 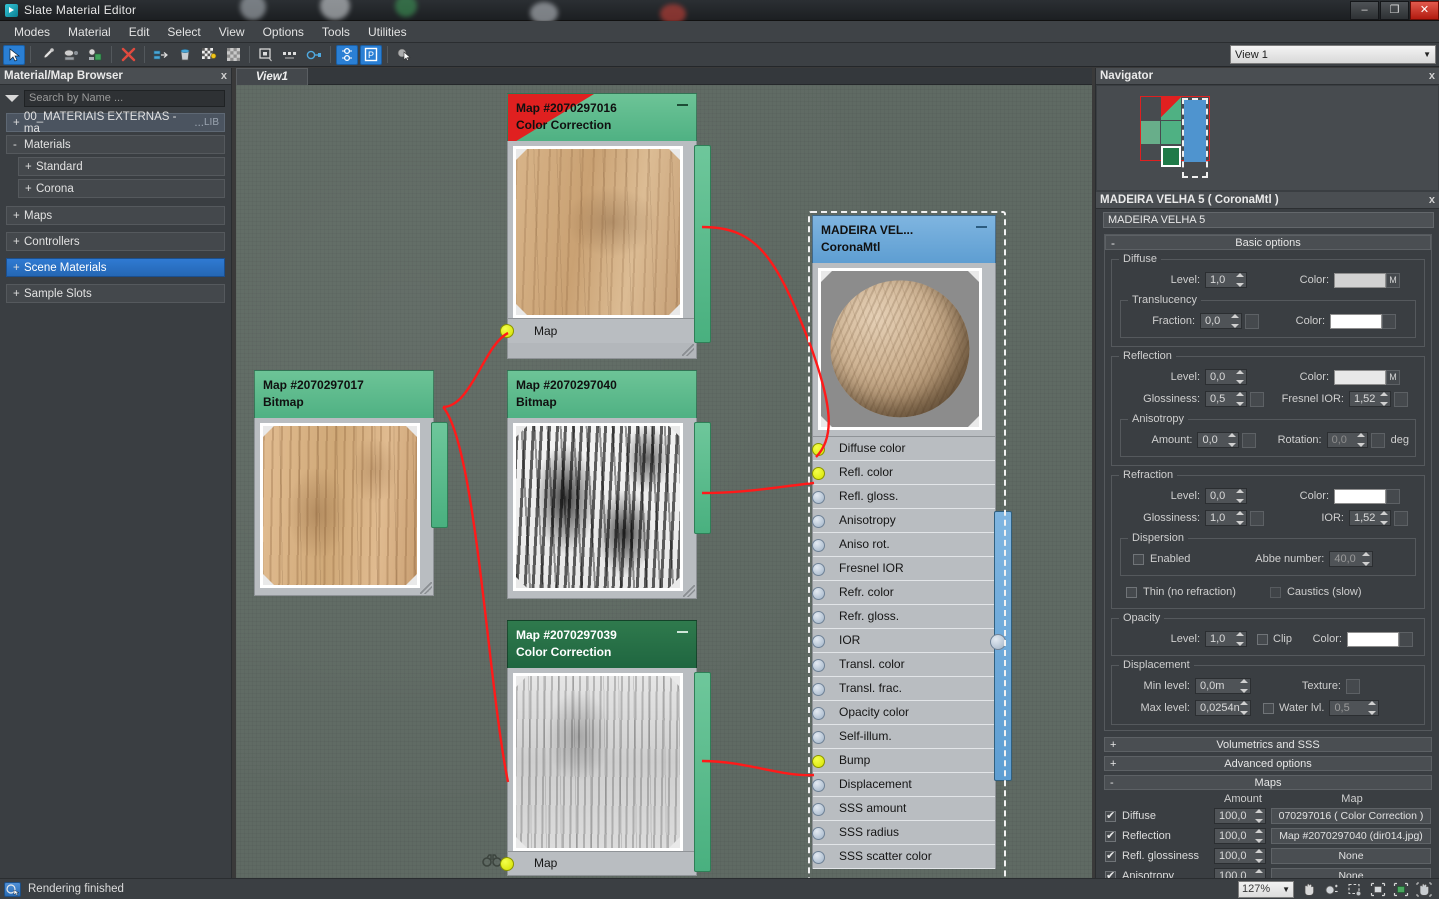 I want to click on material-socket-row: Displacement, so click(x=903, y=784).